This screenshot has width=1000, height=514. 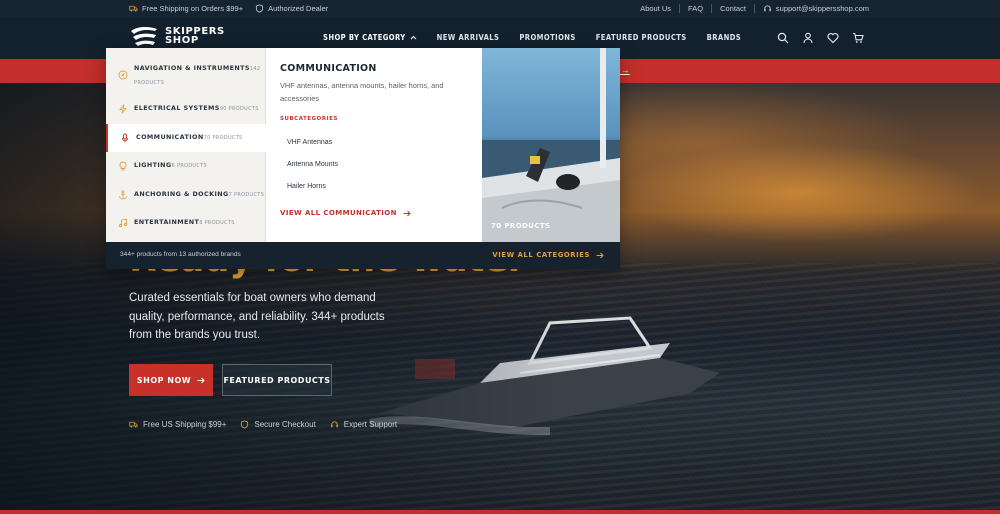 I want to click on nav-label: SHOP BY CATEGORY, so click(x=364, y=37).